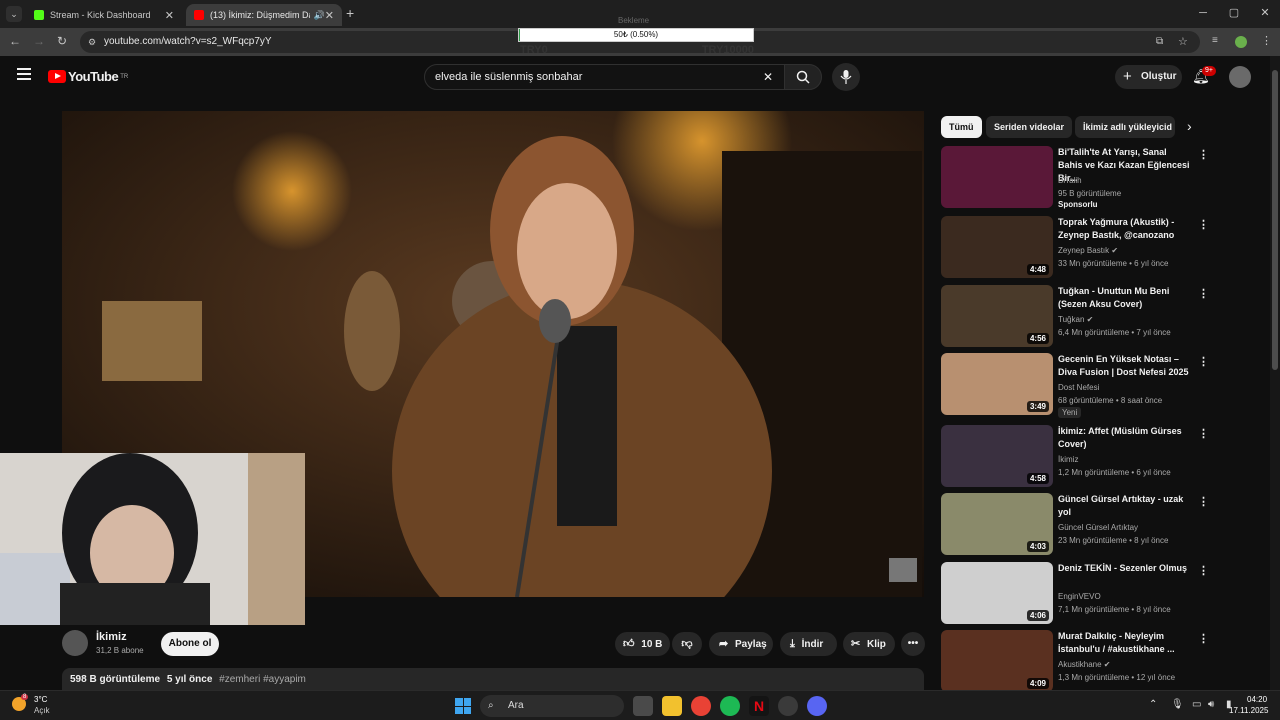 The height and width of the screenshot is (720, 1280). What do you see at coordinates (768, 77) in the screenshot?
I see `clear-search-icon: ✕` at bounding box center [768, 77].